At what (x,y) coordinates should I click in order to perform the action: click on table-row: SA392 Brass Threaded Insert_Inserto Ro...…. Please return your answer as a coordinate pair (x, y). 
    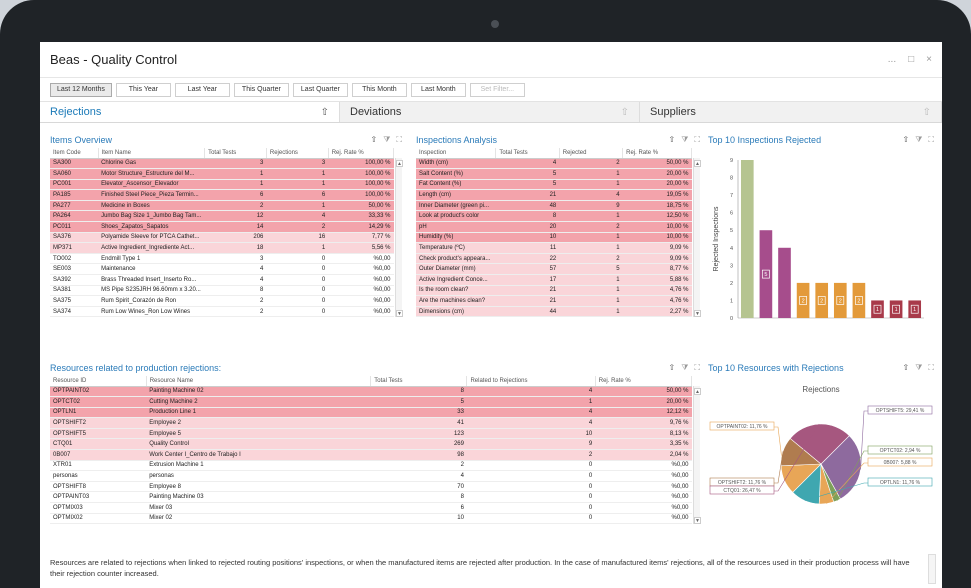
    Looking at the image, I should click on (222, 280).